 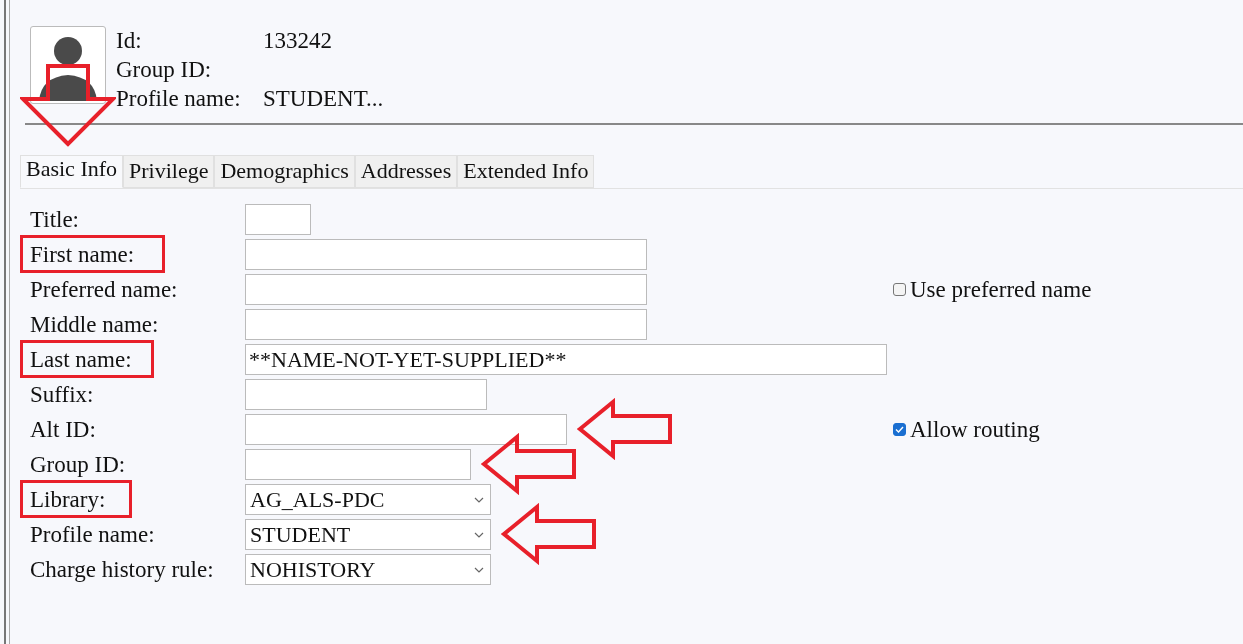 I want to click on tab: Extended Info, so click(x=526, y=171).